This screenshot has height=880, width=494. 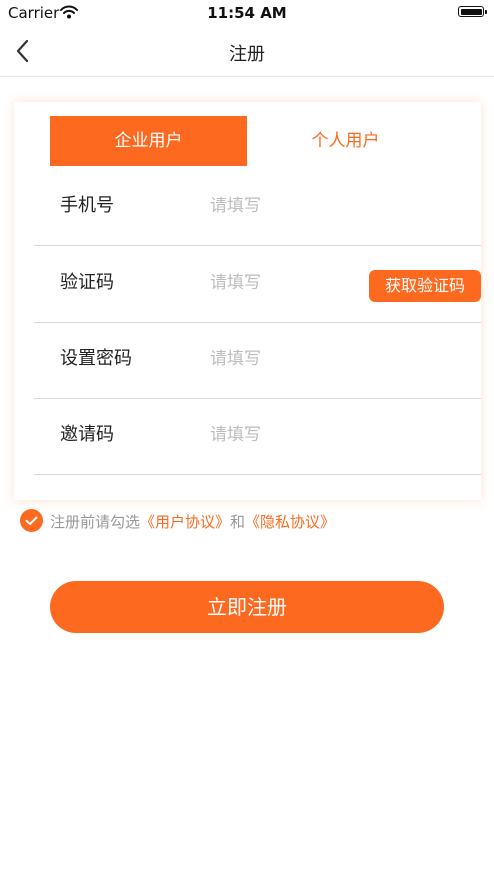 I want to click on get-code-button: 获取验证码, so click(x=425, y=286).